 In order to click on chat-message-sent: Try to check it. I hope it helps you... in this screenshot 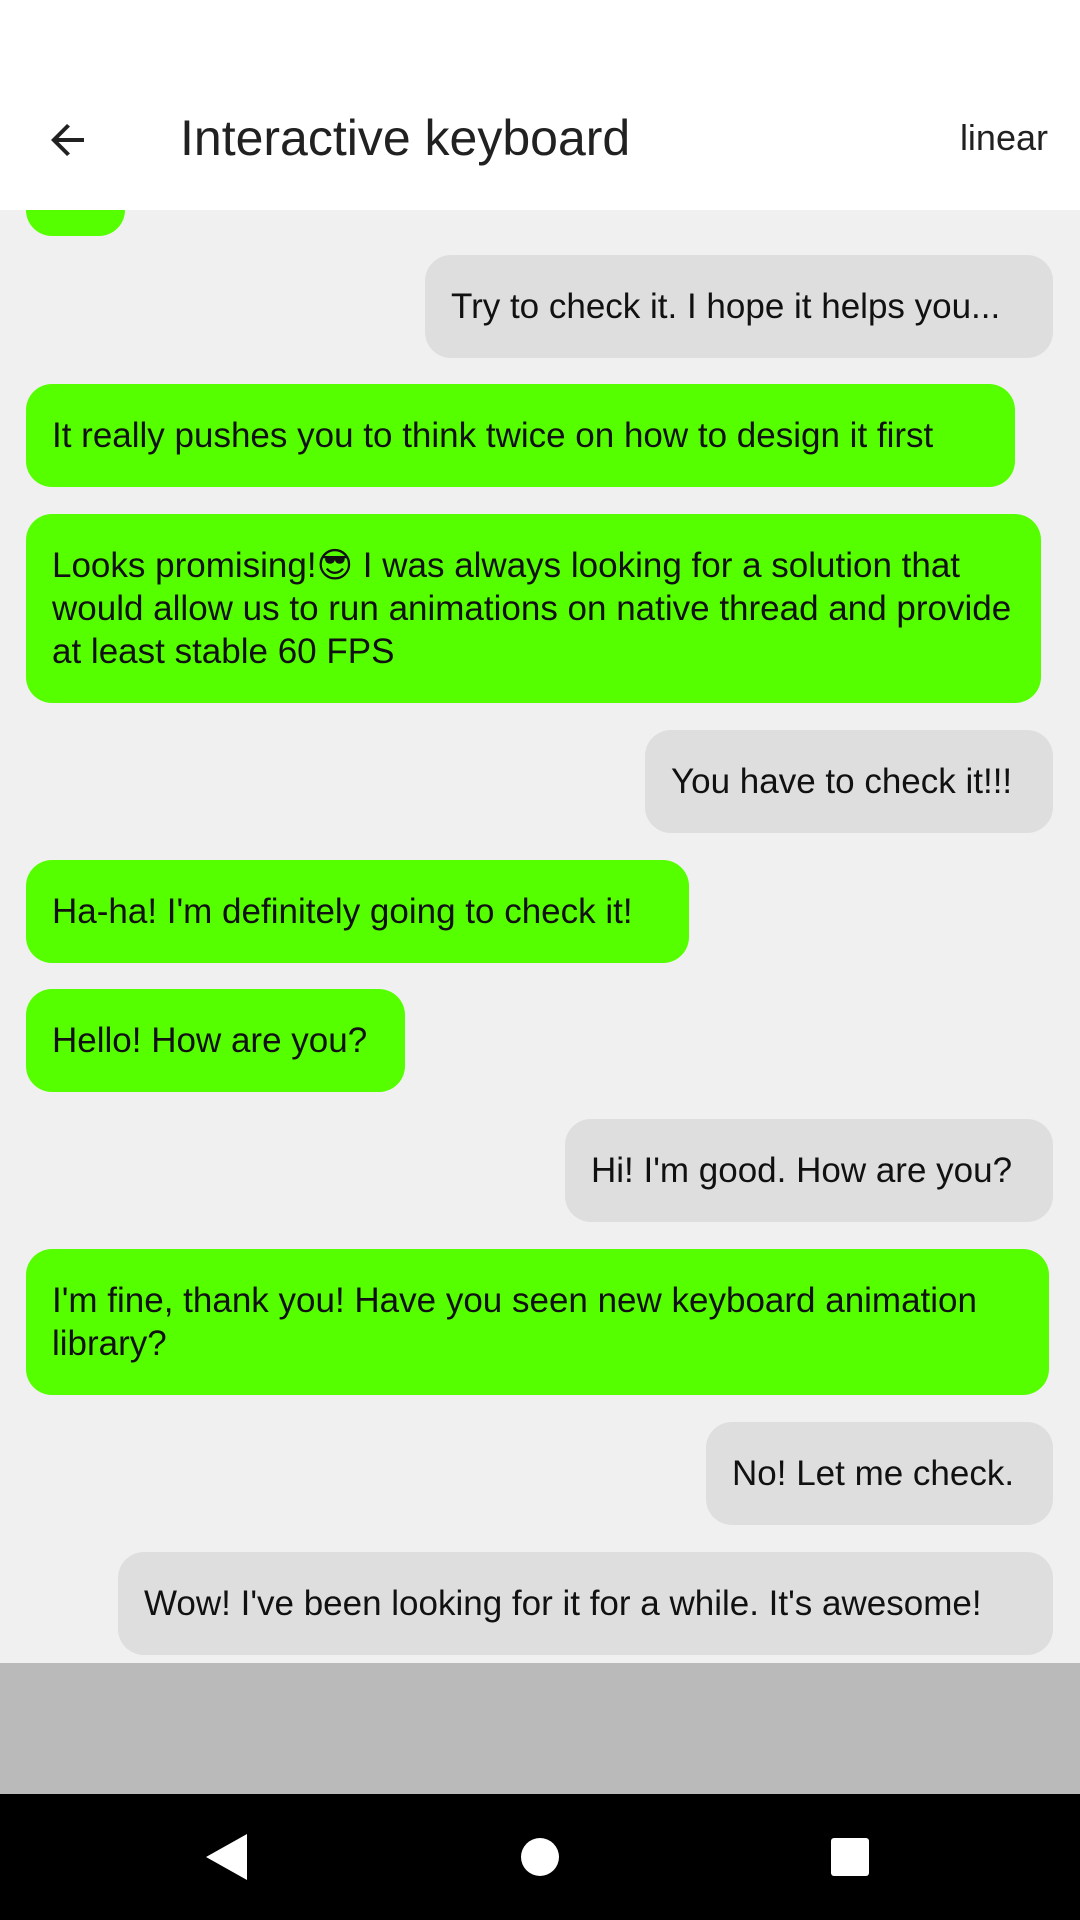, I will do `click(739, 306)`.